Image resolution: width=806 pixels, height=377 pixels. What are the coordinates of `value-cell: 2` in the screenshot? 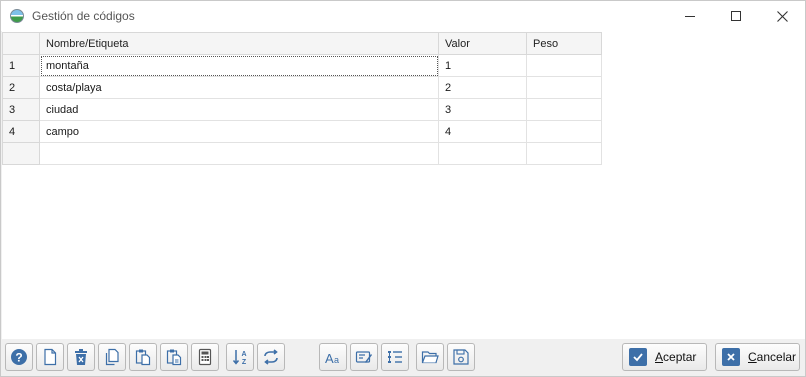 It's located at (482, 87).